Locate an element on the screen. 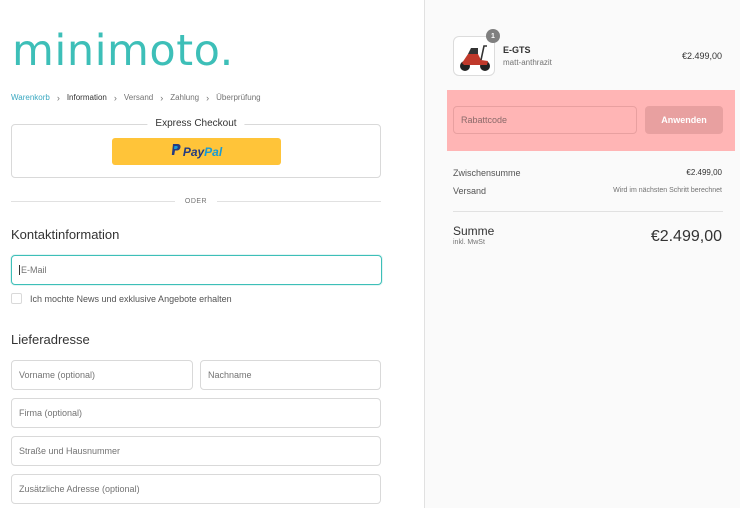 The height and width of the screenshot is (508, 740). quantity-badge: 1 is located at coordinates (493, 36).